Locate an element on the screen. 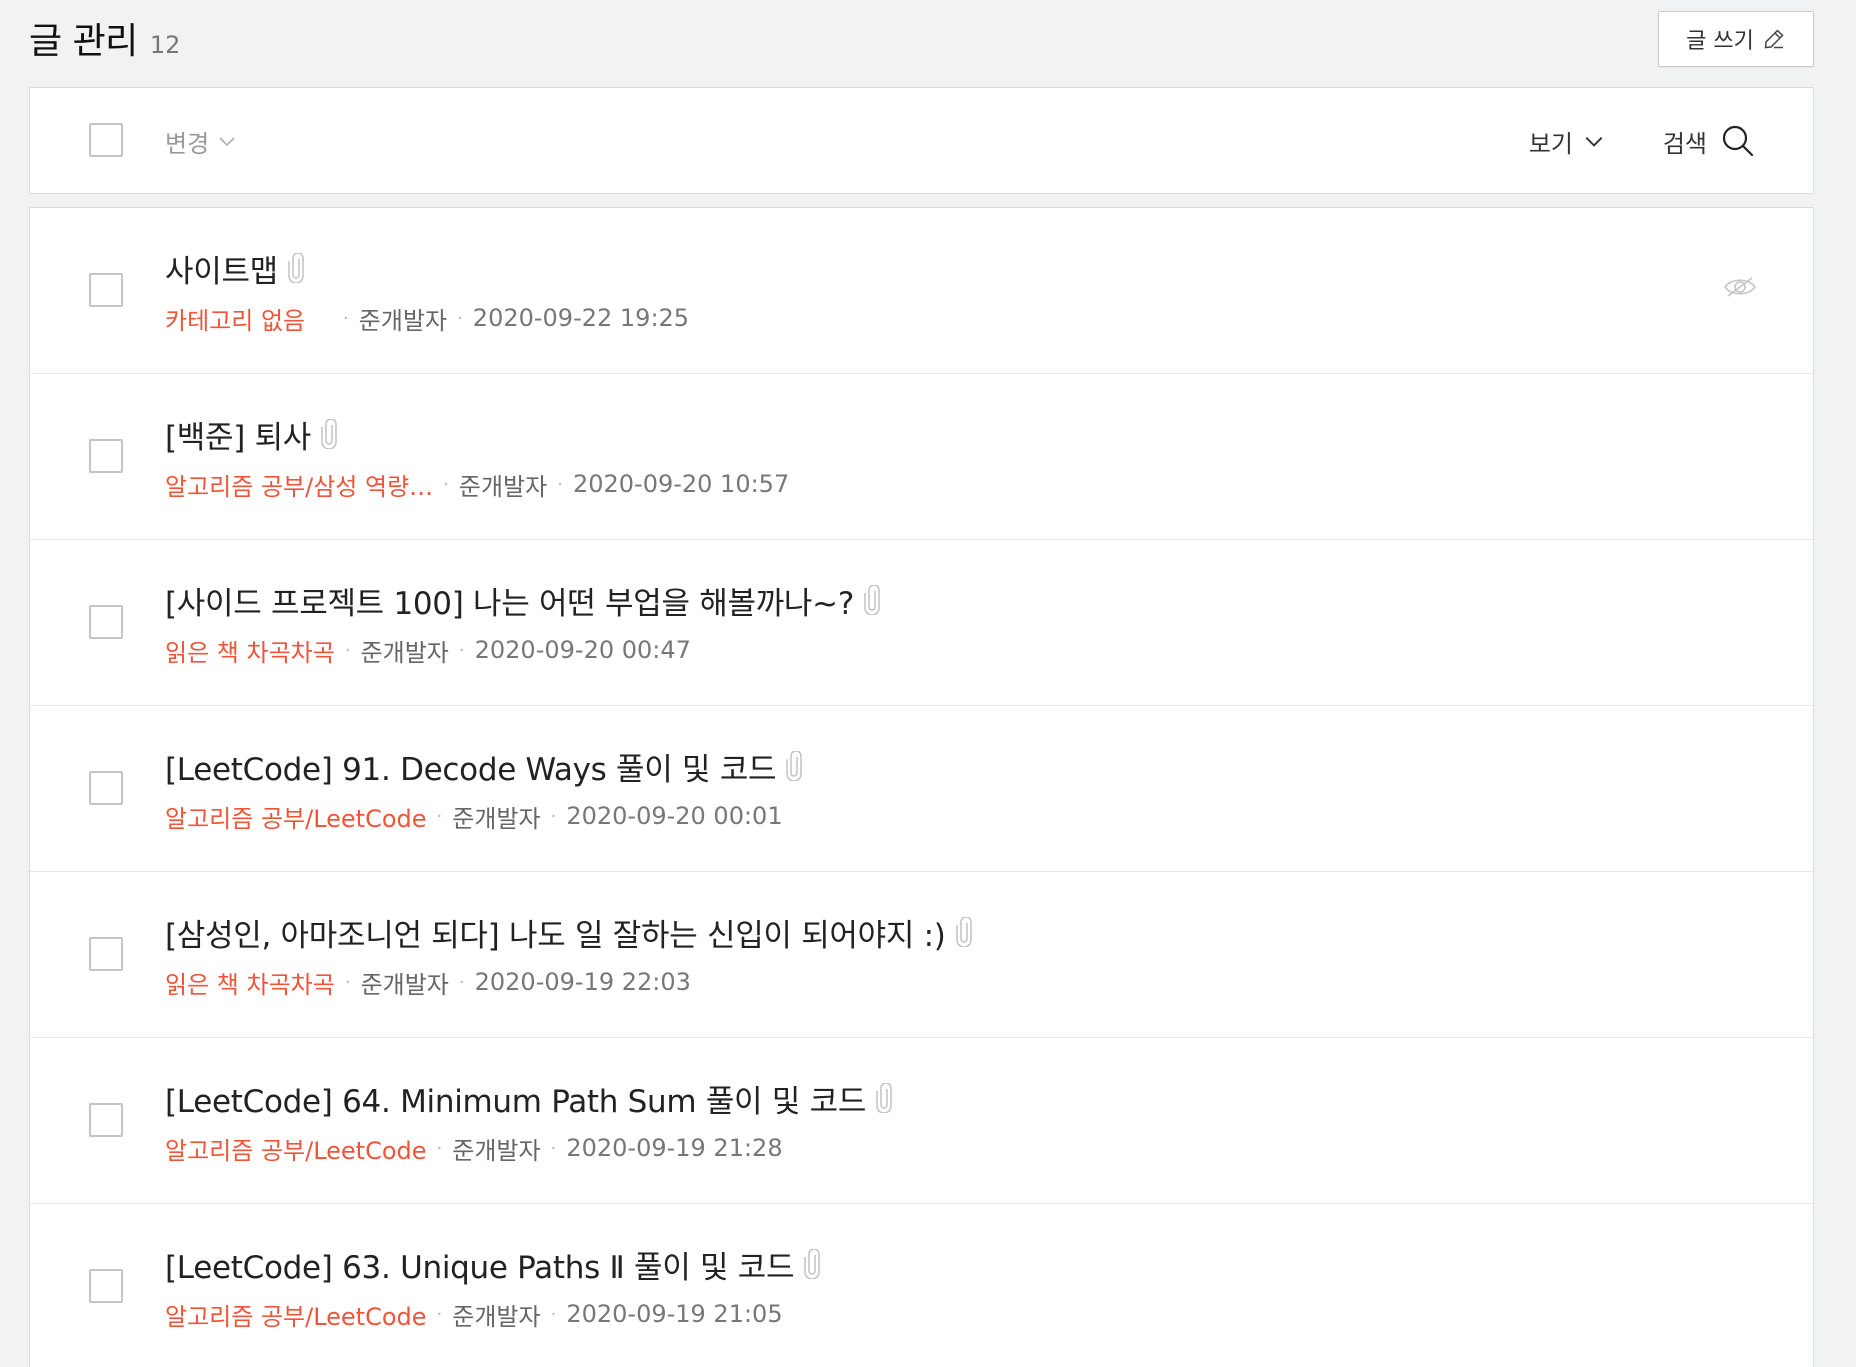 The height and width of the screenshot is (1367, 1856). post-title: [백준] 퇴사 is located at coordinates (238, 434).